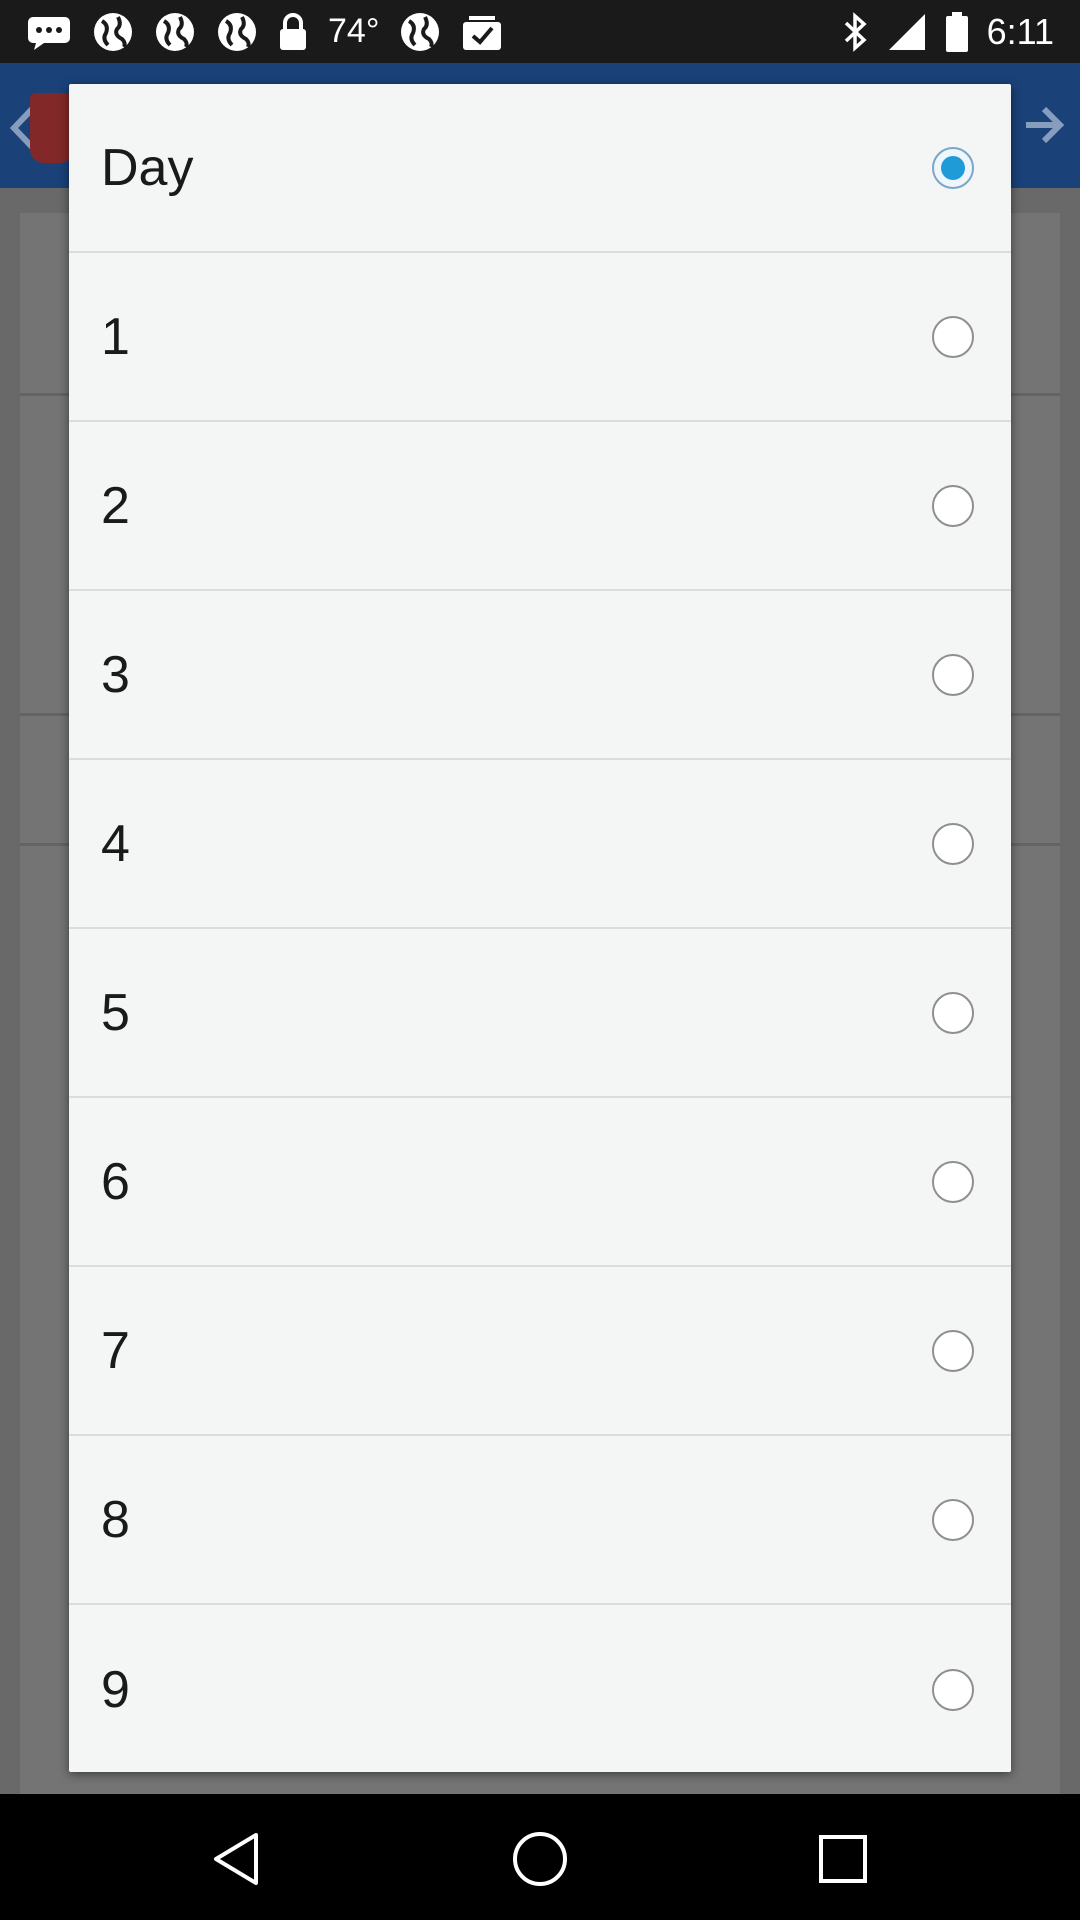 The image size is (1080, 1920). Describe the element at coordinates (540, 675) in the screenshot. I see `option-3: 3` at that location.